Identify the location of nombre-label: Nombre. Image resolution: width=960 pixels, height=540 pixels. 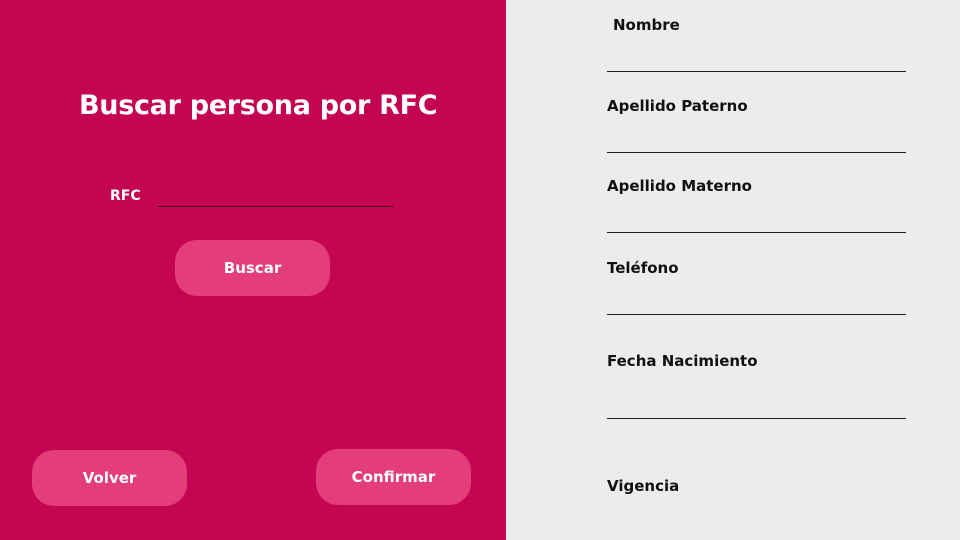
(646, 25).